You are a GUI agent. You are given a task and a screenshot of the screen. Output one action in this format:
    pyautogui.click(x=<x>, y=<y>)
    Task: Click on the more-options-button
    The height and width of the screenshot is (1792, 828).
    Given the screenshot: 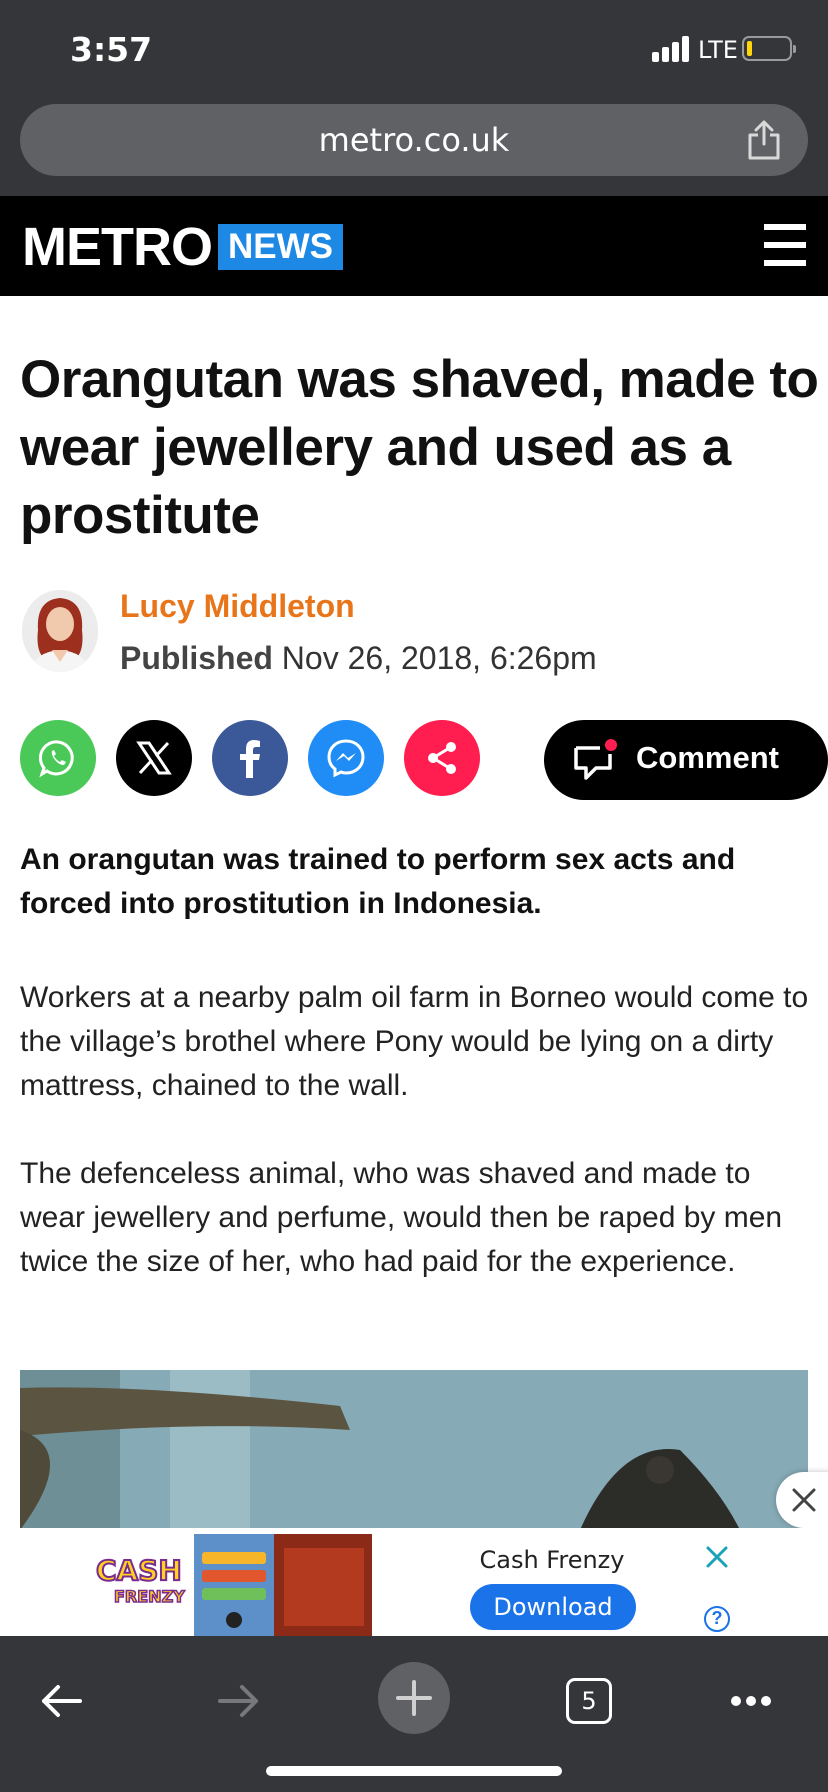 What is the action you would take?
    pyautogui.click(x=751, y=1701)
    